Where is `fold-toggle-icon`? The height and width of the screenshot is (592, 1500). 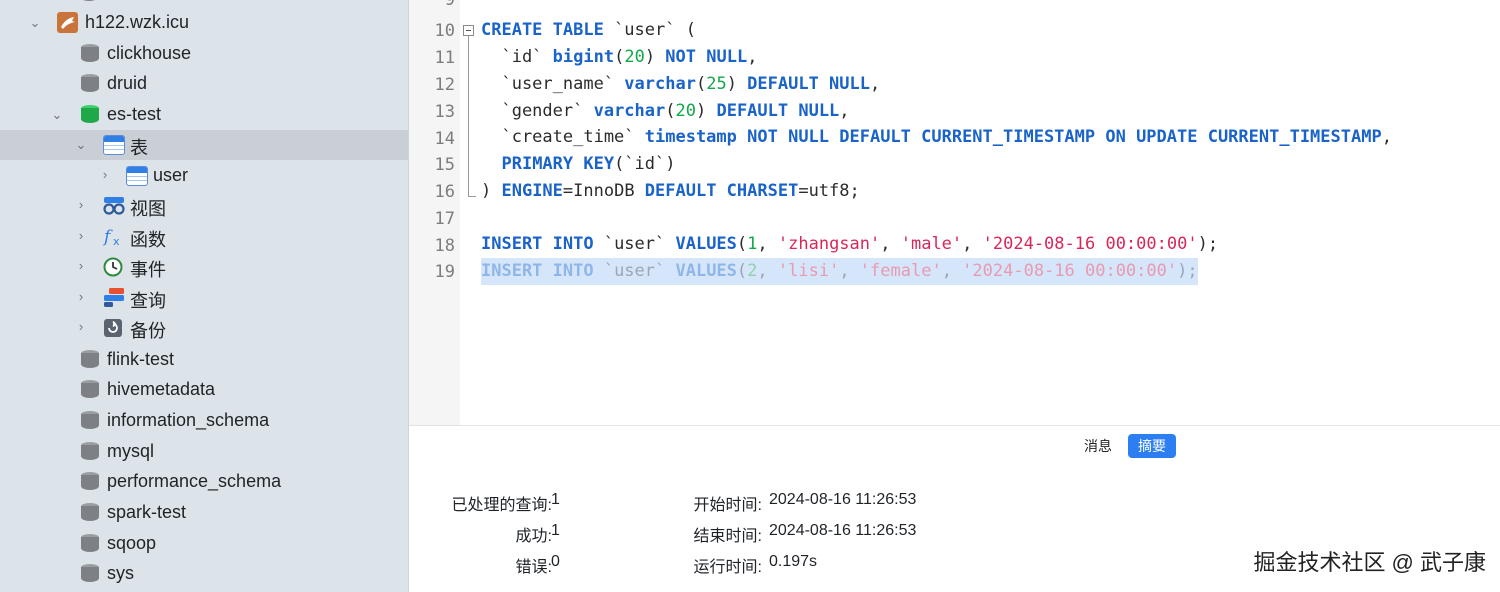
fold-toggle-icon is located at coordinates (468, 30).